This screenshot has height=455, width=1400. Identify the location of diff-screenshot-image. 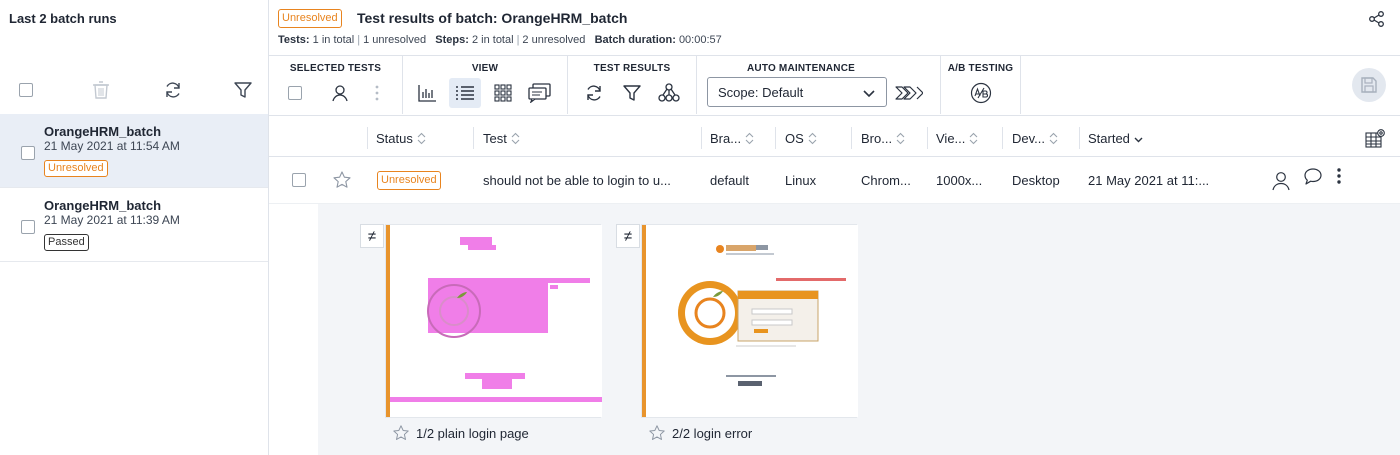
(496, 321).